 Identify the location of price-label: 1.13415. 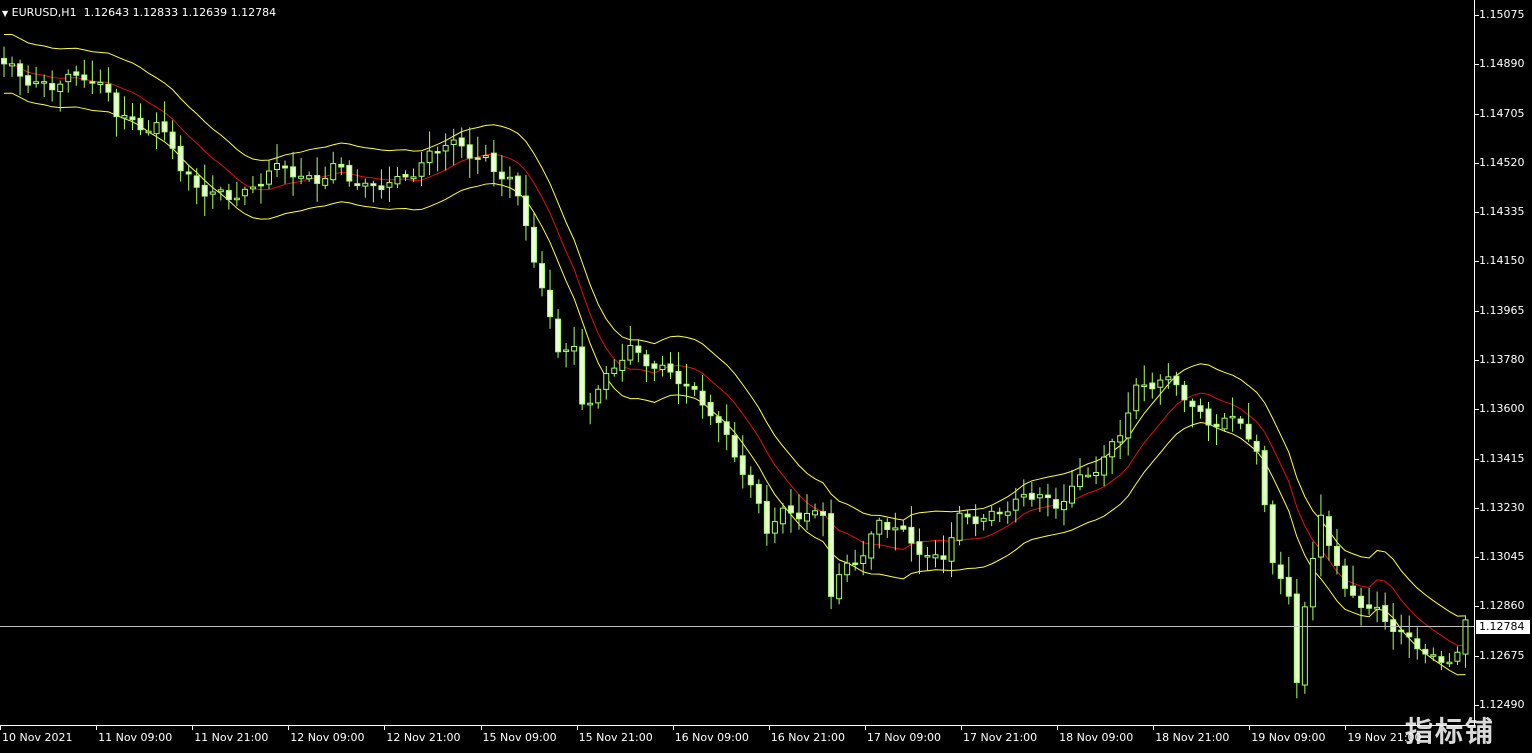
(1502, 458).